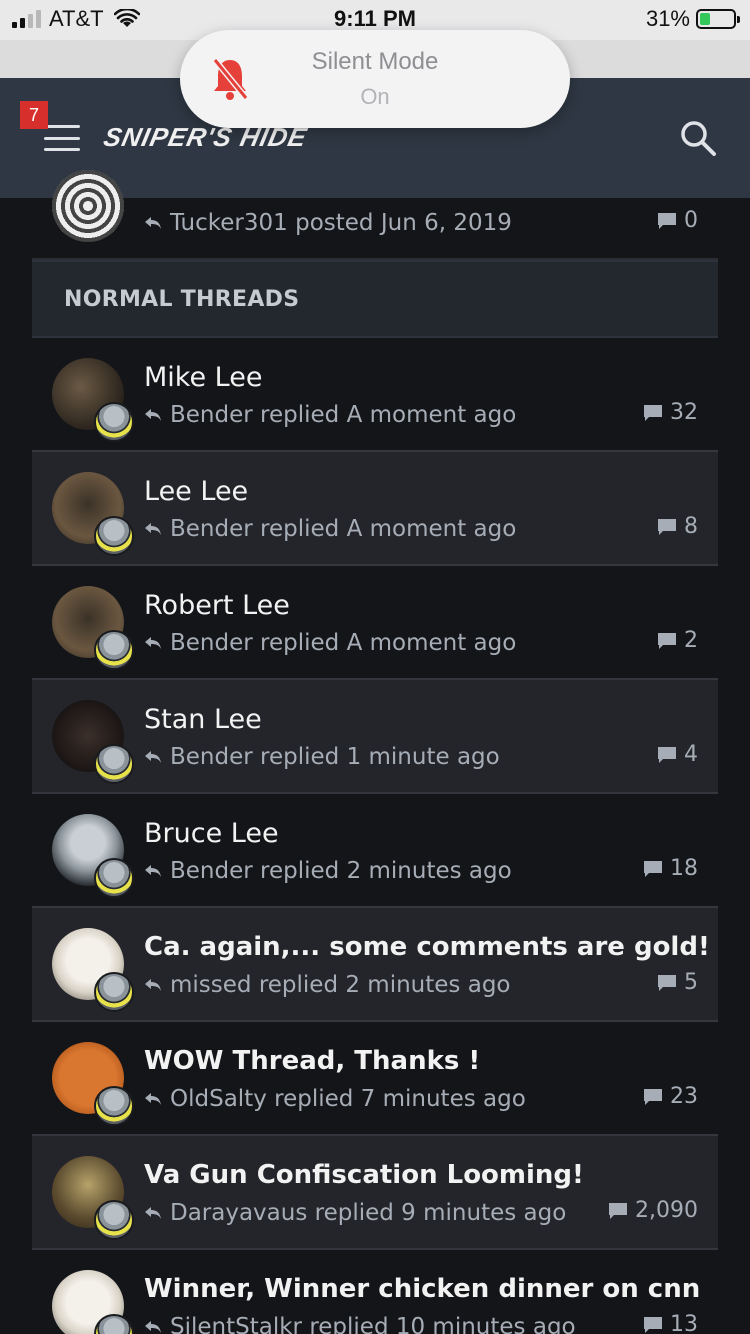 The width and height of the screenshot is (750, 1334). I want to click on thread-title: Mike Lee, so click(203, 377).